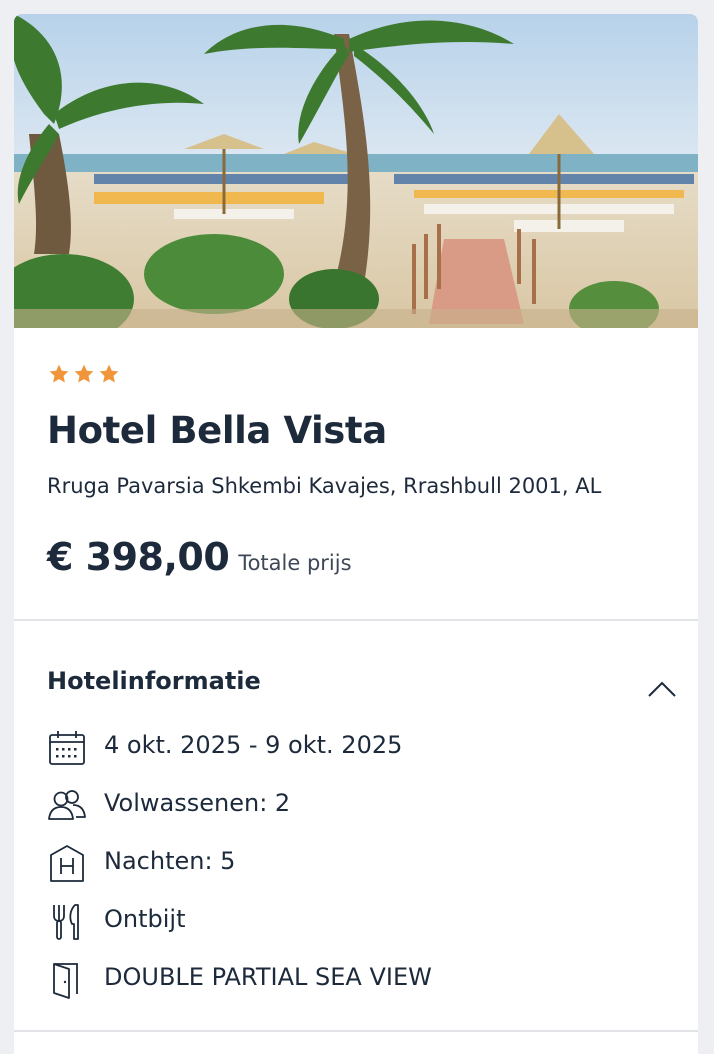 Image resolution: width=714 pixels, height=1054 pixels. I want to click on info-item-room: DOUBLE PARTIAL SEA VIEW, so click(357, 979).